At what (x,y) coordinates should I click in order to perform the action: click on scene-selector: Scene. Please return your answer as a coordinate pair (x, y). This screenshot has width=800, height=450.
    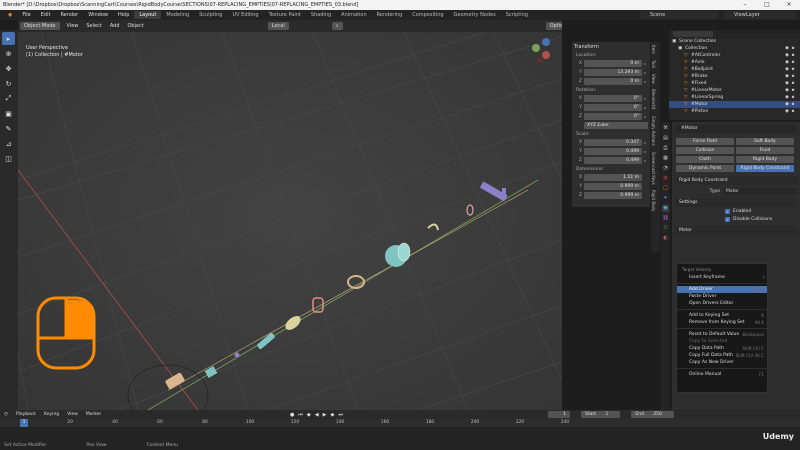
    Looking at the image, I should click on (679, 15).